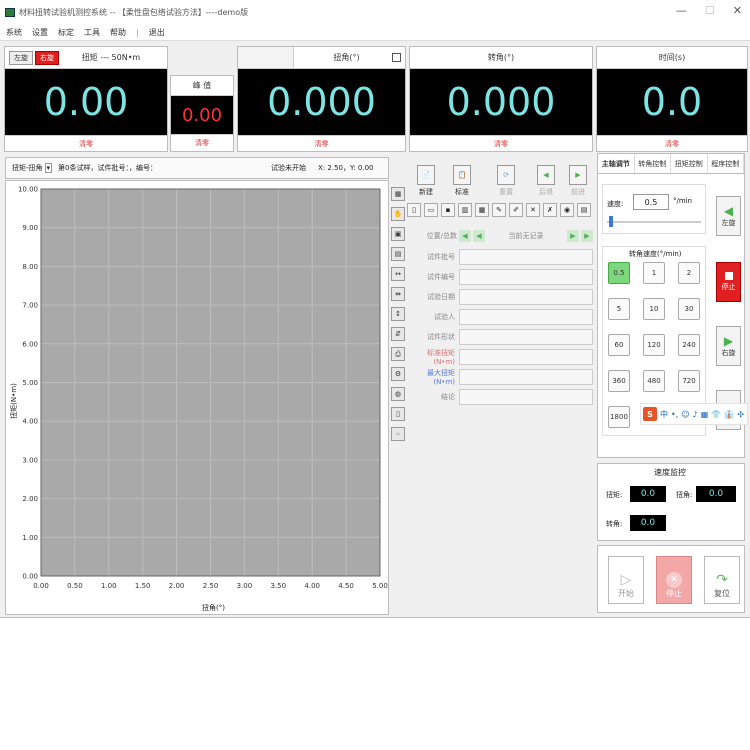 This screenshot has height=750, width=750. I want to click on stop-test-button: ✕ 停止, so click(674, 580).